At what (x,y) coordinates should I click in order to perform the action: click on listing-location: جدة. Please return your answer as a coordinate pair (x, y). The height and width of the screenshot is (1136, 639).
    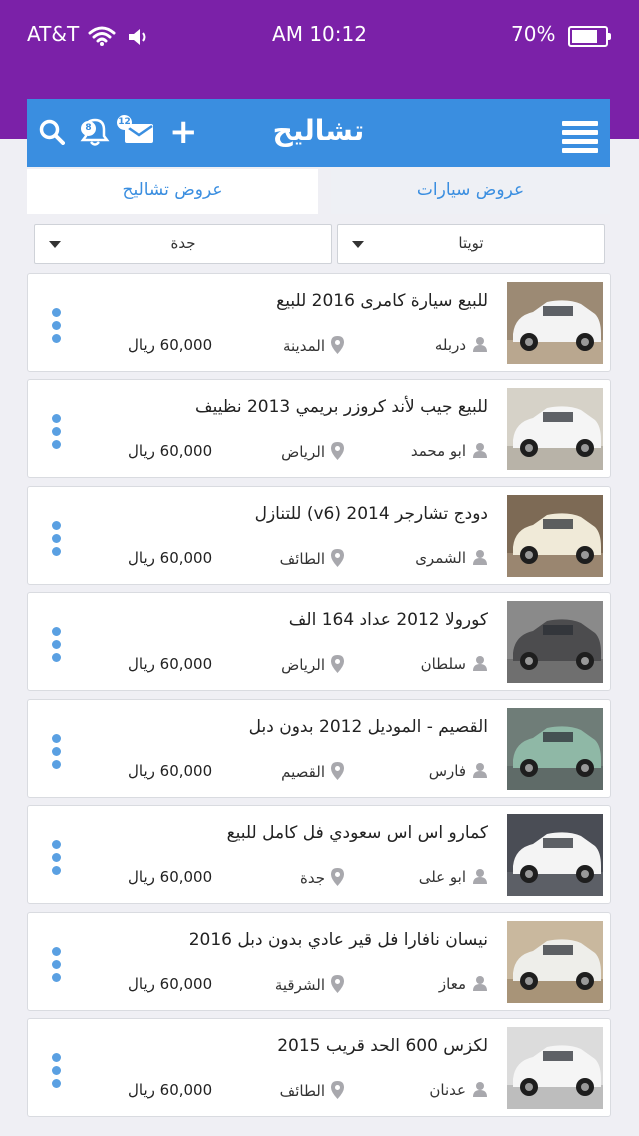
    Looking at the image, I should click on (322, 879).